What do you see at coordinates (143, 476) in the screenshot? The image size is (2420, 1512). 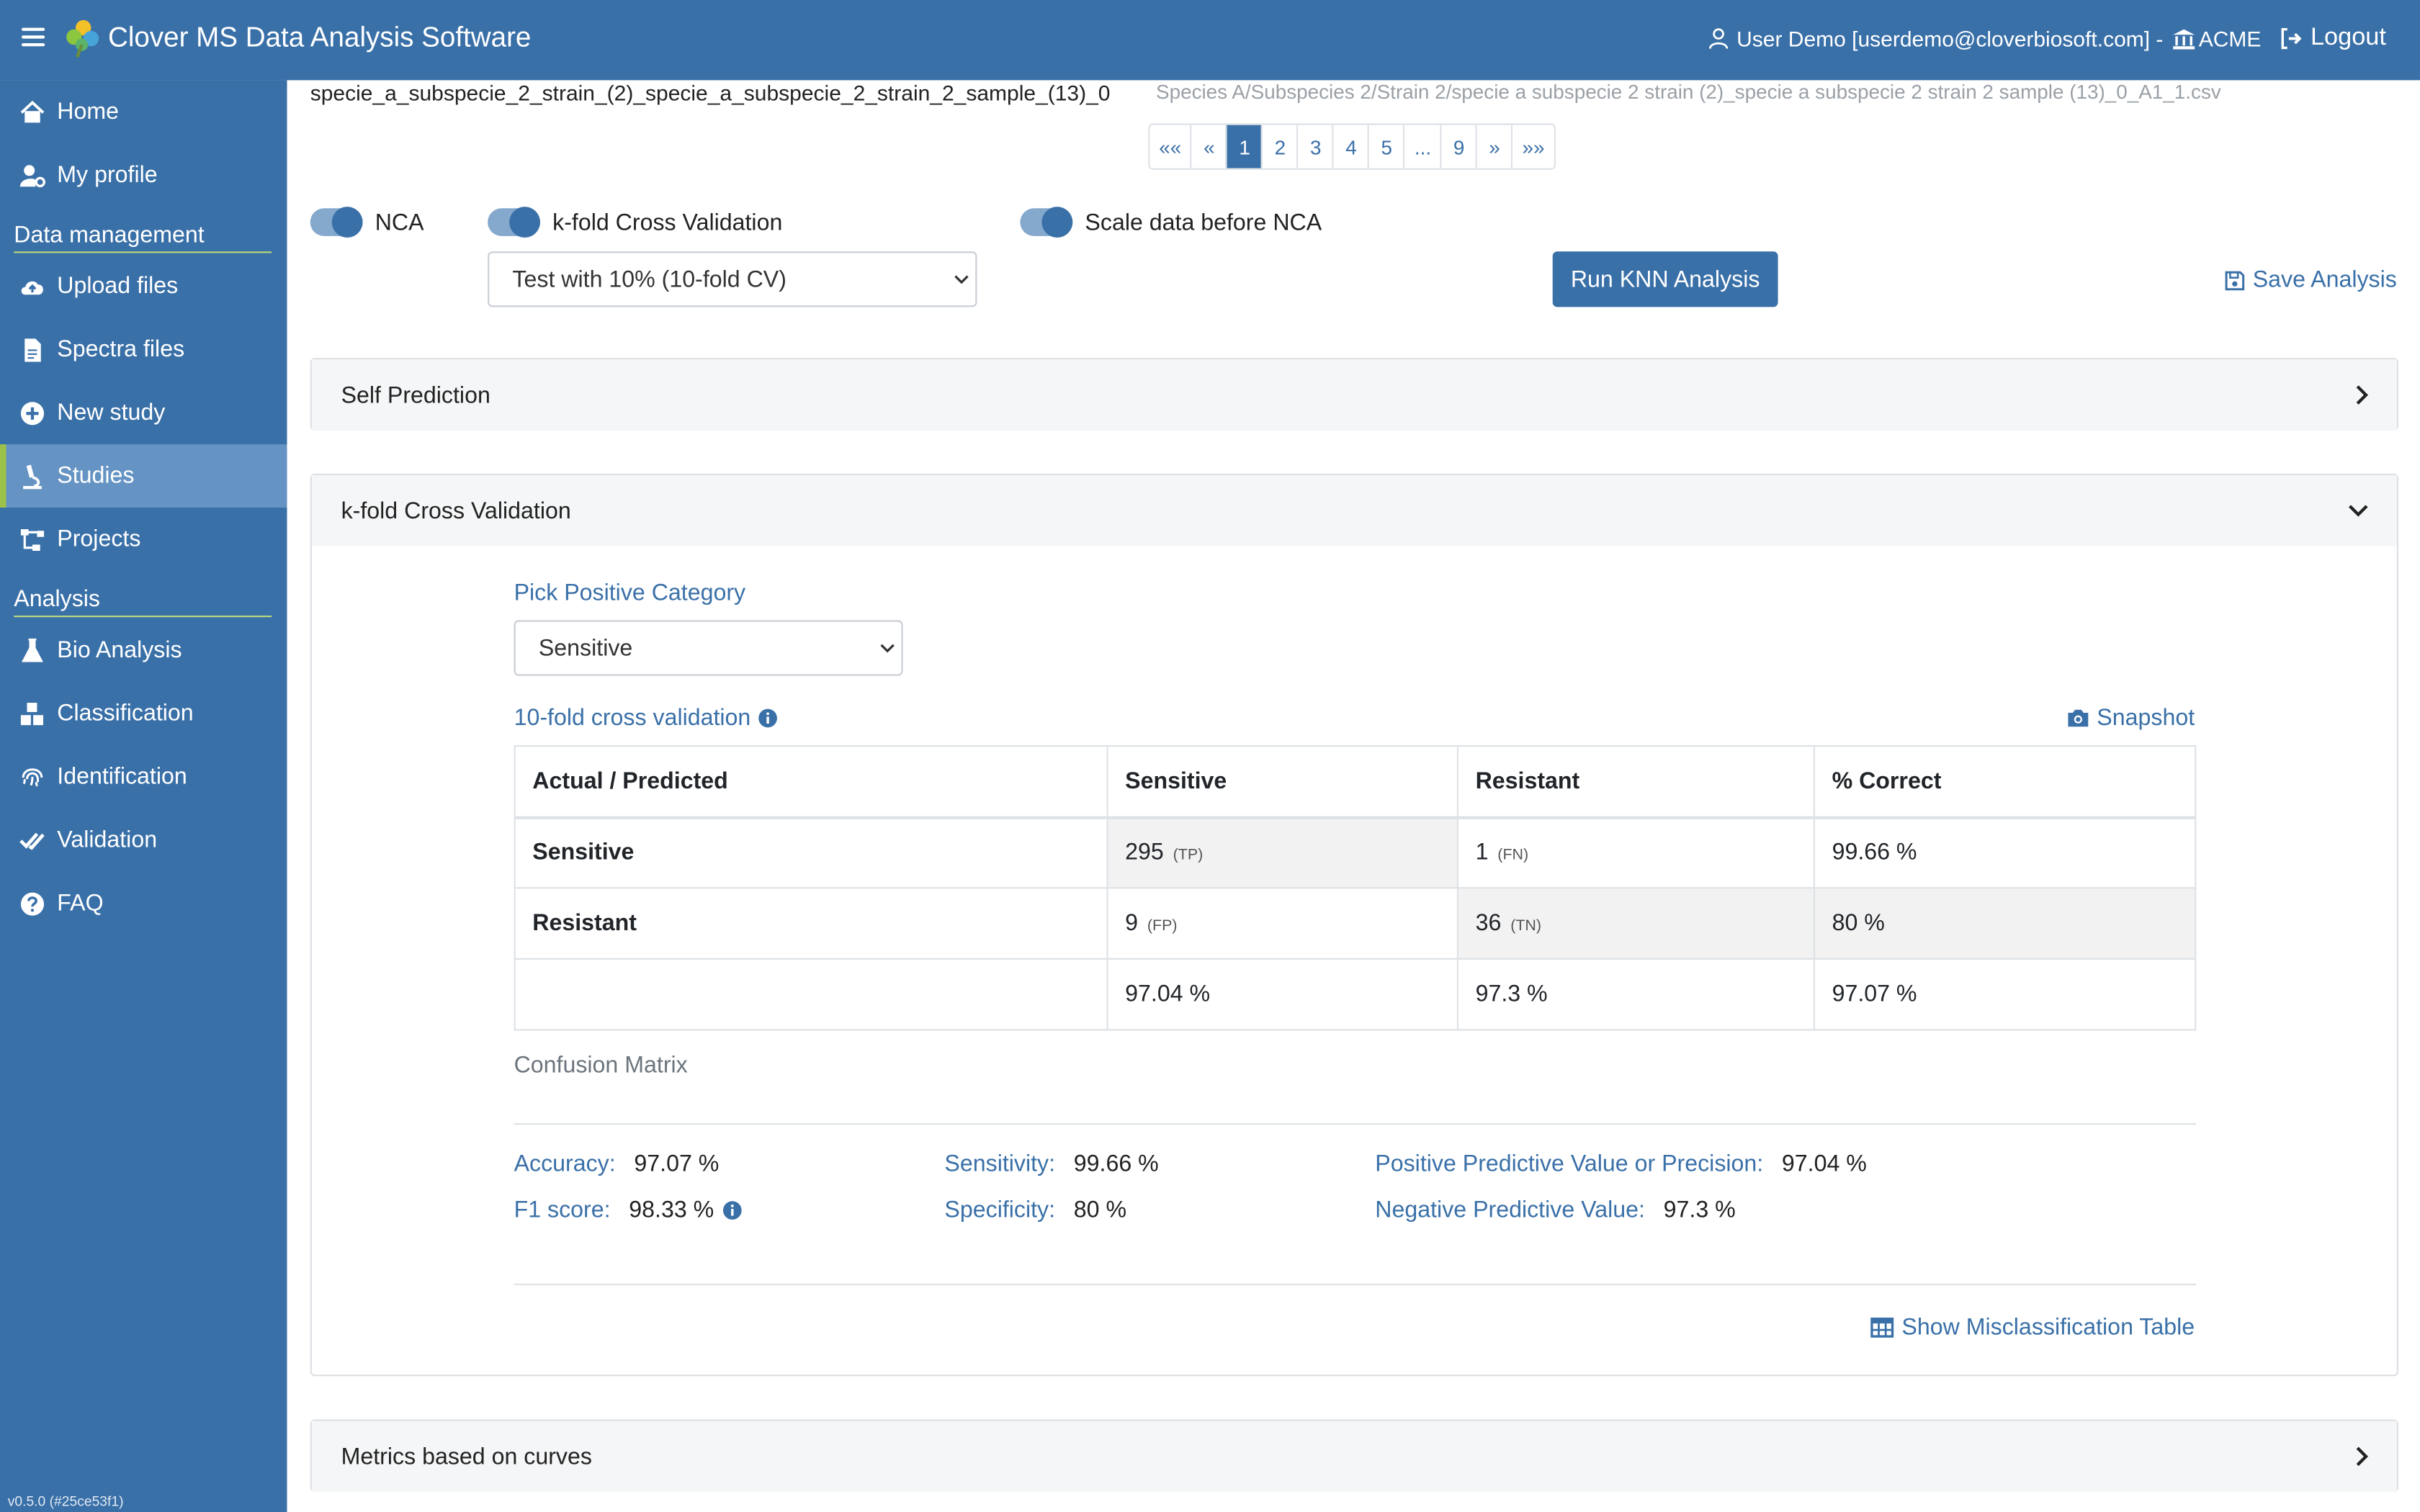 I see `sidebar-item-studies: Studies` at bounding box center [143, 476].